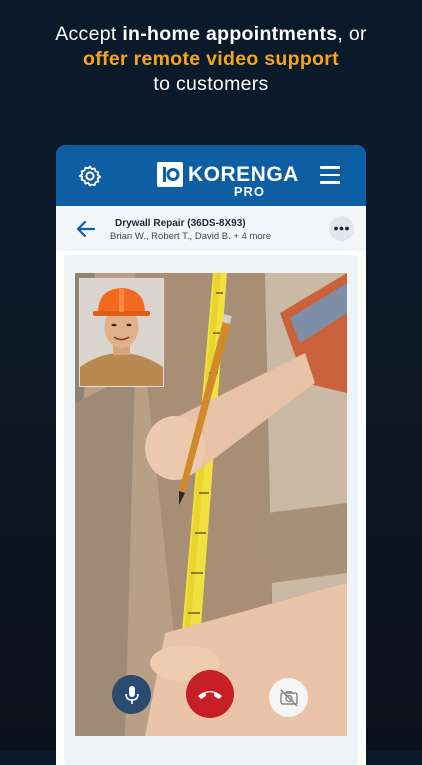  What do you see at coordinates (191, 236) in the screenshot?
I see `call-participants: Brian W., Robert T., David B. + 4 more` at bounding box center [191, 236].